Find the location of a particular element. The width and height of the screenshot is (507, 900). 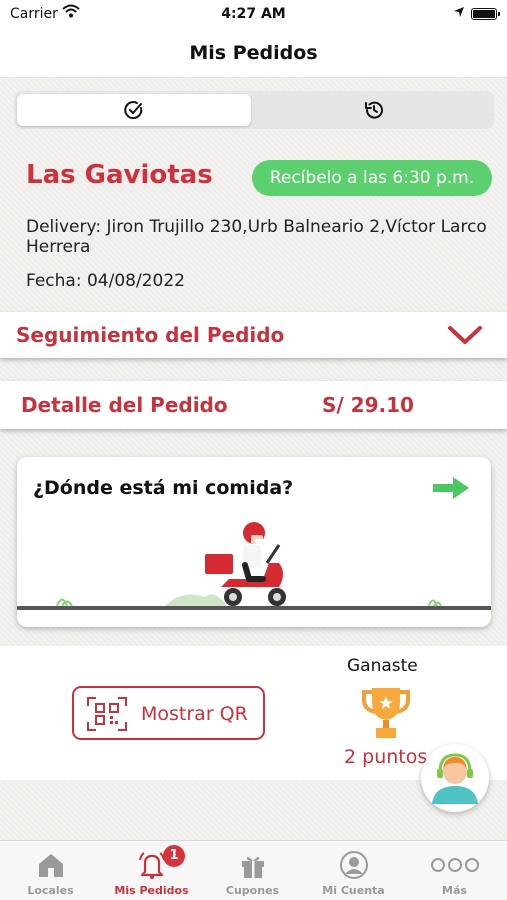

tab-mis-pedidos-label: Mis Pedidos is located at coordinates (151, 890).